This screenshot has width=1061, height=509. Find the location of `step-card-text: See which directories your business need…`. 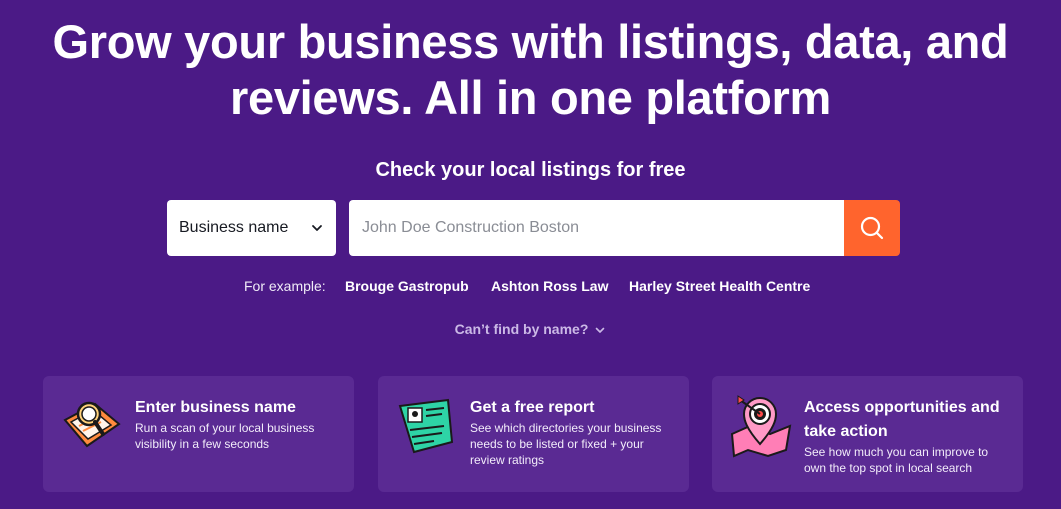

step-card-text: See which directories your business need… is located at coordinates (566, 444).